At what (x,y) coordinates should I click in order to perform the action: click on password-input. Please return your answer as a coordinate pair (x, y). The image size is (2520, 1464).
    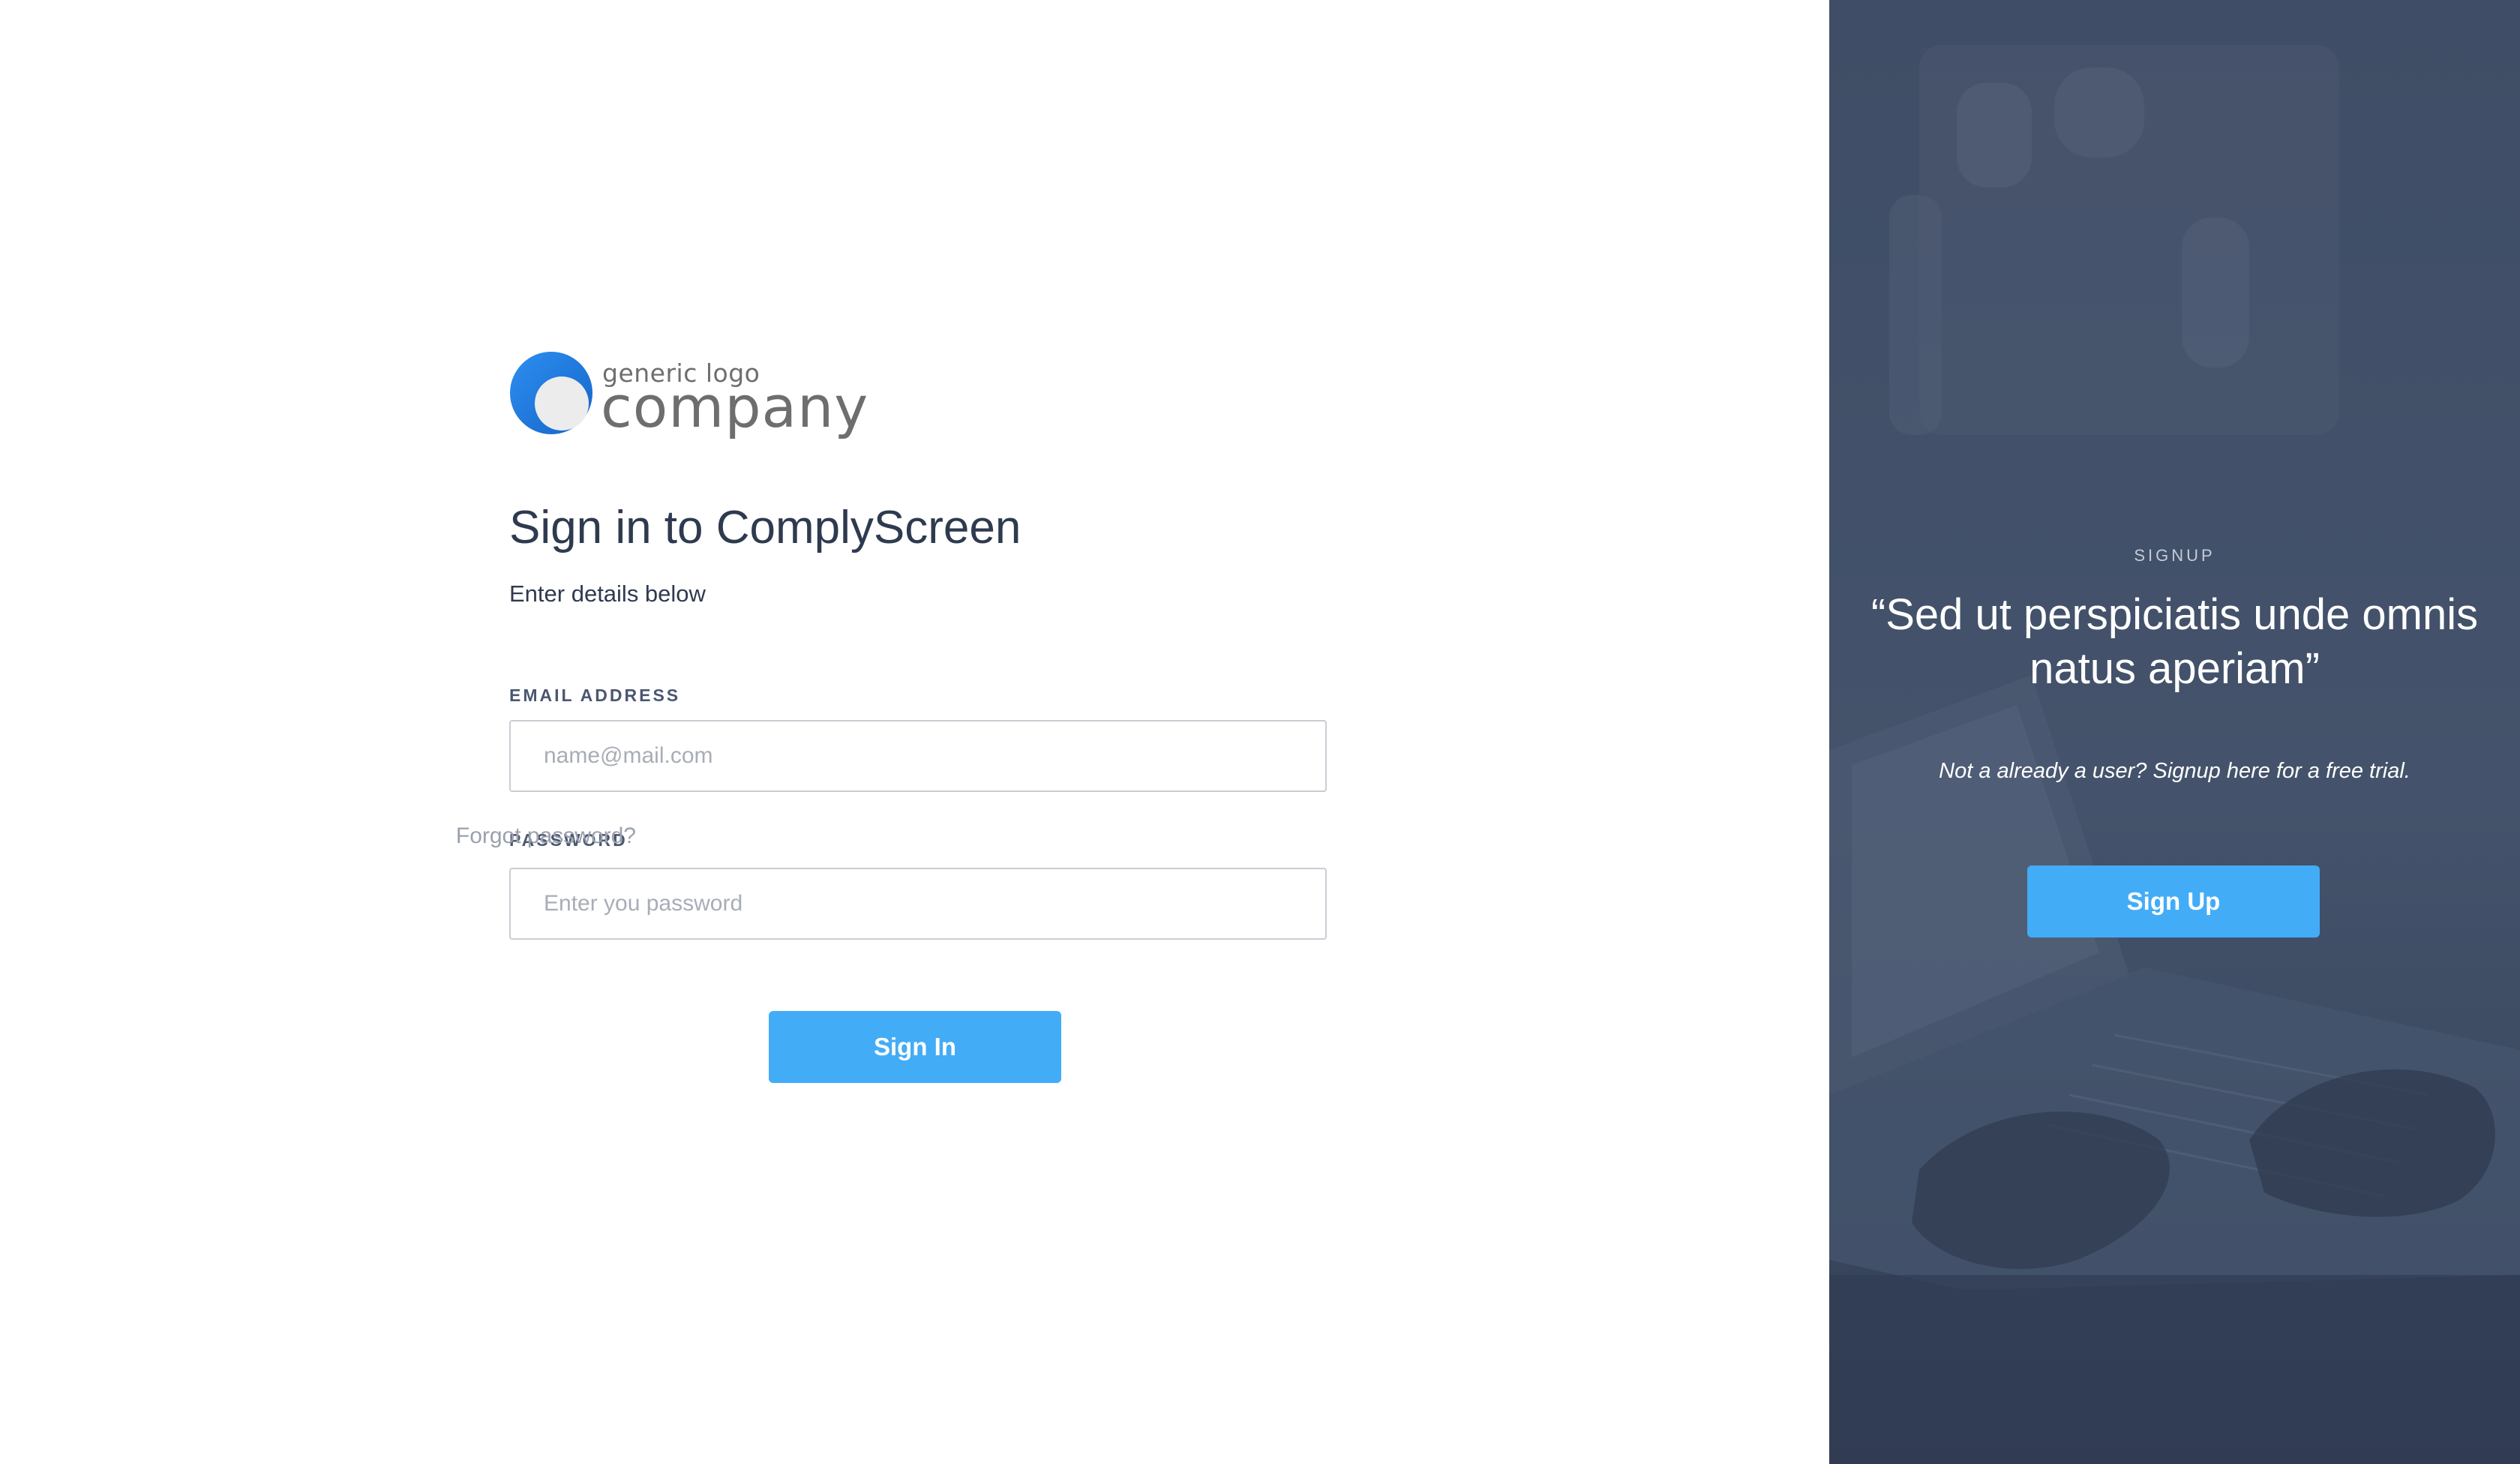
    Looking at the image, I should click on (918, 904).